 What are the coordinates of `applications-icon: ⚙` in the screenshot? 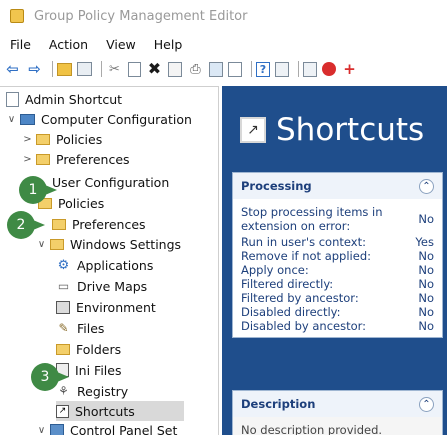 It's located at (63, 265).